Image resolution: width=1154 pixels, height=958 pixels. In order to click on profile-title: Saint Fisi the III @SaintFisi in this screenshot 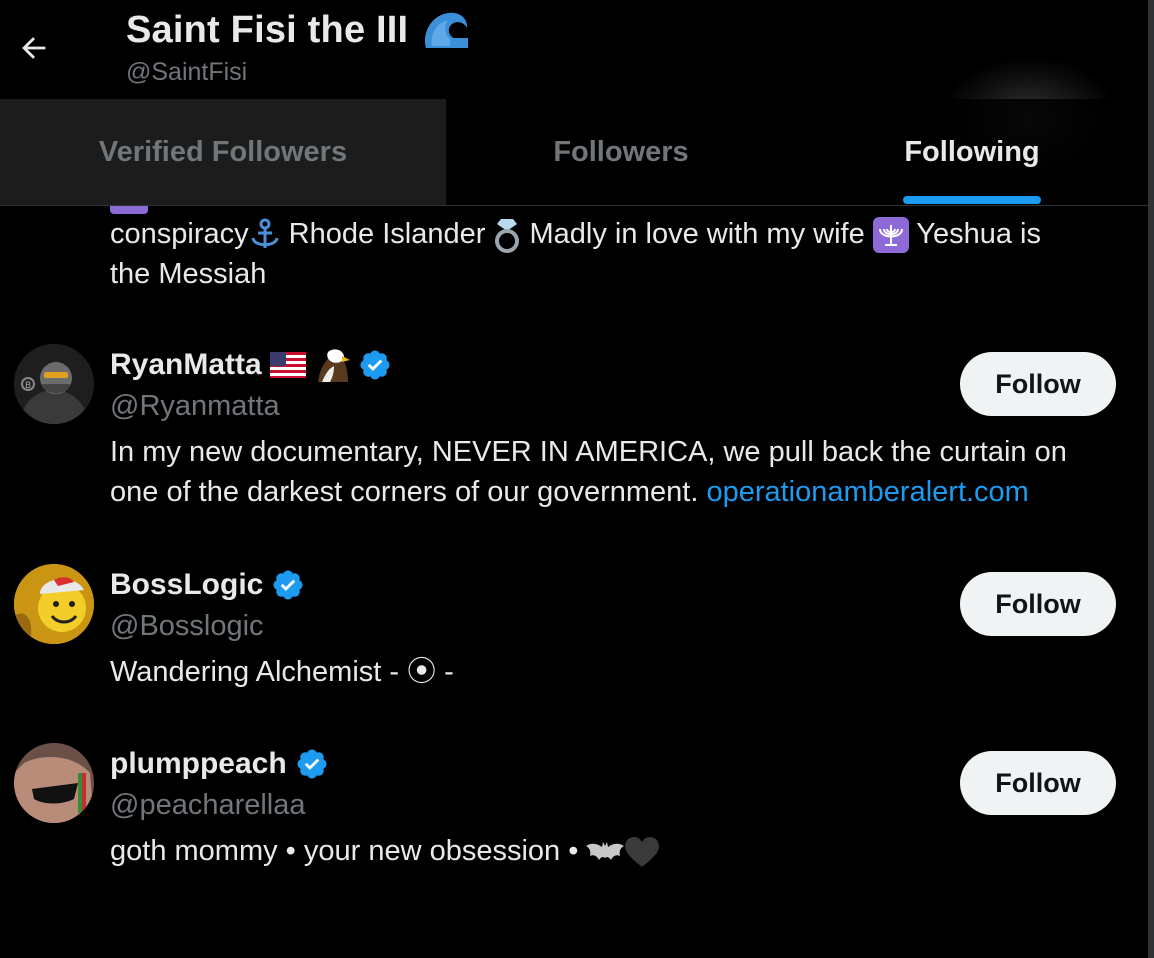, I will do `click(298, 47)`.